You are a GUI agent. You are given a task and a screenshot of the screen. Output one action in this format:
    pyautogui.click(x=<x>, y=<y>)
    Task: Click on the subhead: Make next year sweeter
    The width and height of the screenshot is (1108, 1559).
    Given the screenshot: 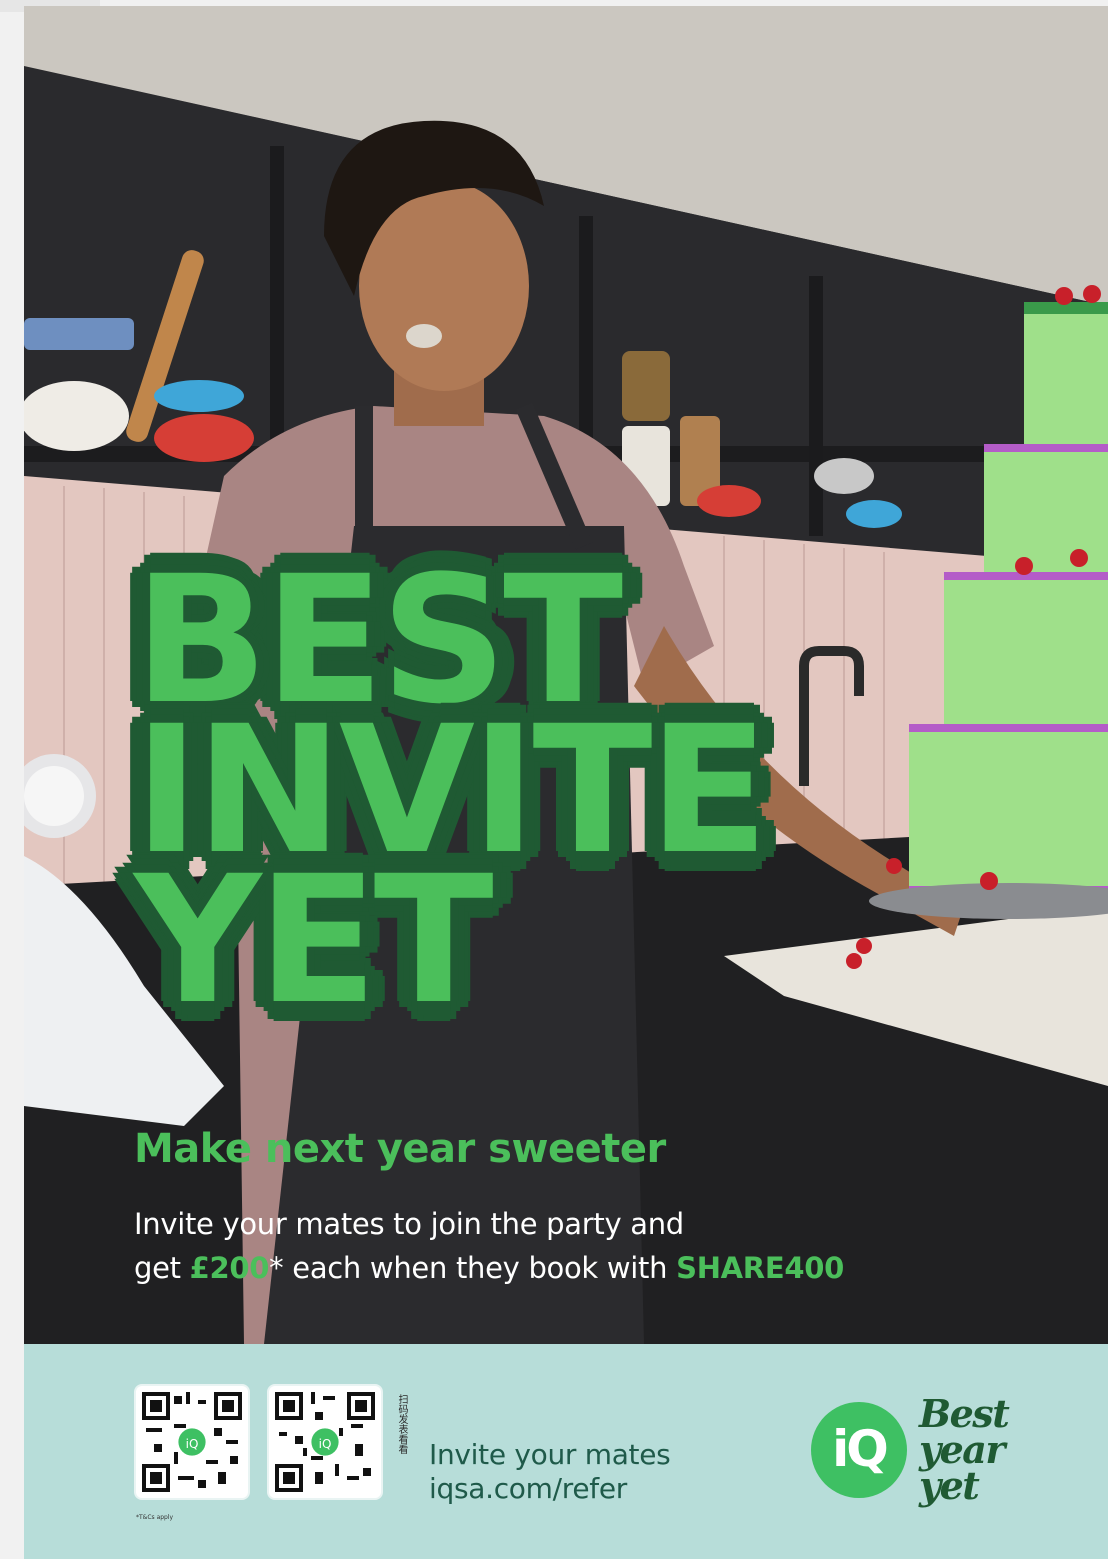 What is the action you would take?
    pyautogui.click(x=400, y=1149)
    